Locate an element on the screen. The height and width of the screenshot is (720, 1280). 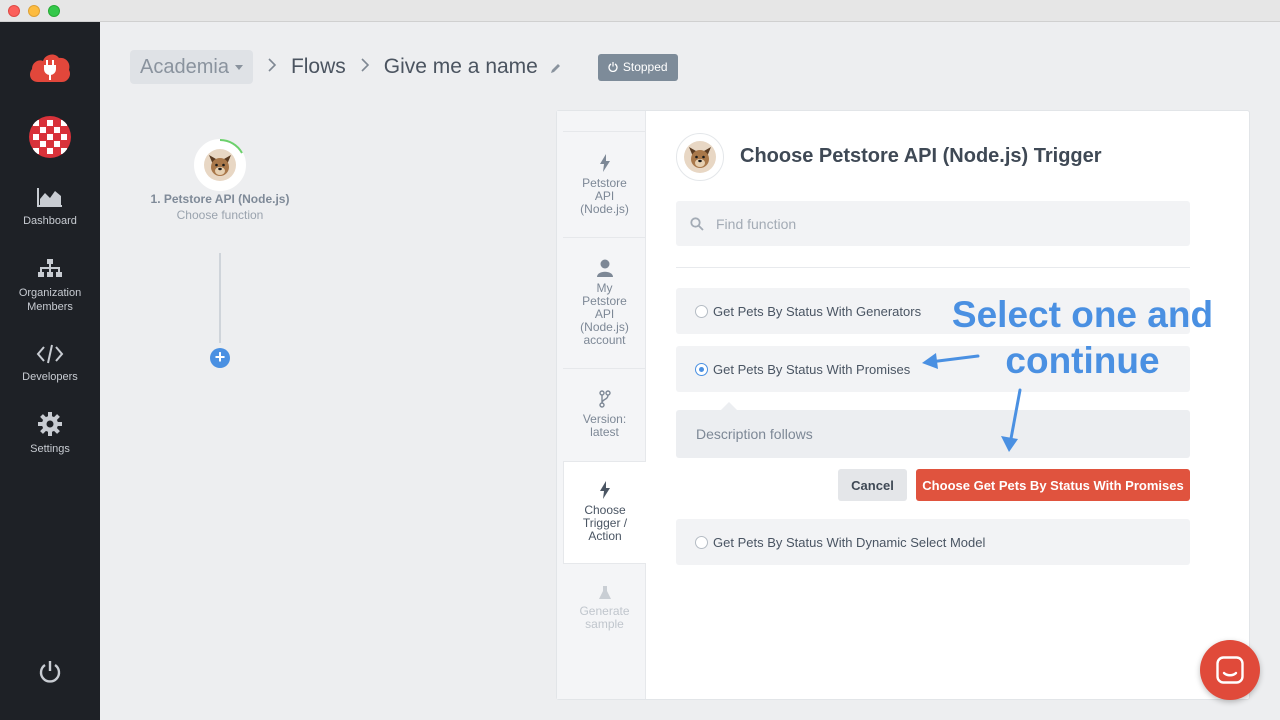
option-label: Get Pets By Status With Generators is located at coordinates (817, 311).